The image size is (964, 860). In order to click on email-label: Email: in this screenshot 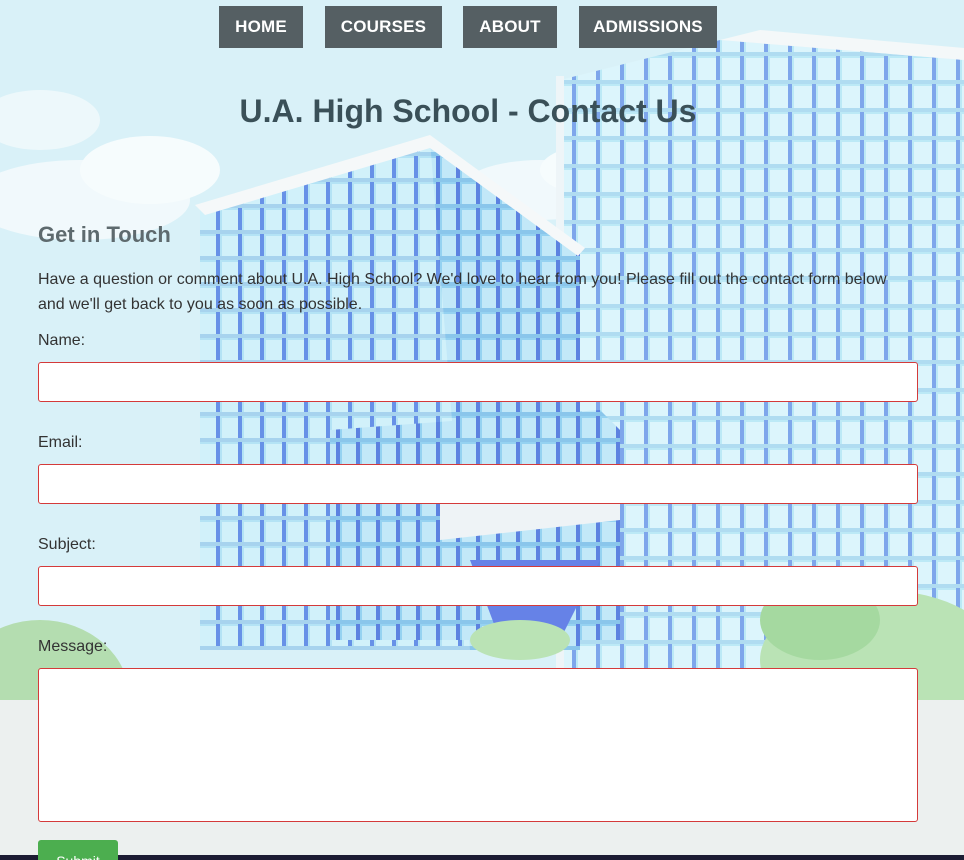, I will do `click(60, 442)`.